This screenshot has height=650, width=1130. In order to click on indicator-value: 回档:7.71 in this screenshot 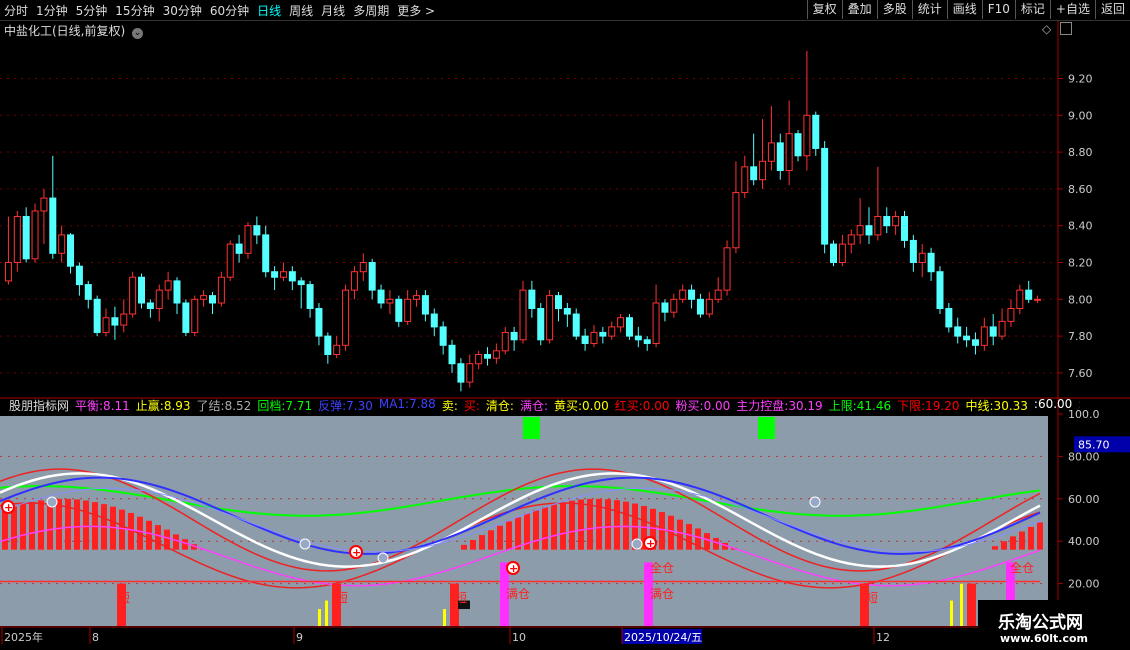, I will do `click(285, 406)`.